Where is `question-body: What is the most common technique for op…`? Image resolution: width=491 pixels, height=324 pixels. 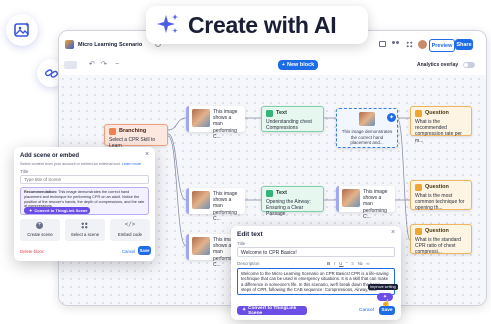 question-body: What is the most common technique for op… is located at coordinates (440, 202).